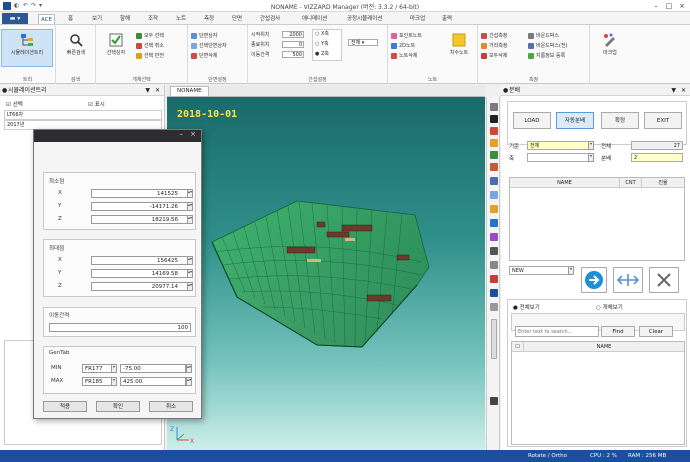  Describe the element at coordinates (494, 209) in the screenshot. I see `tool-fit-icon` at that location.